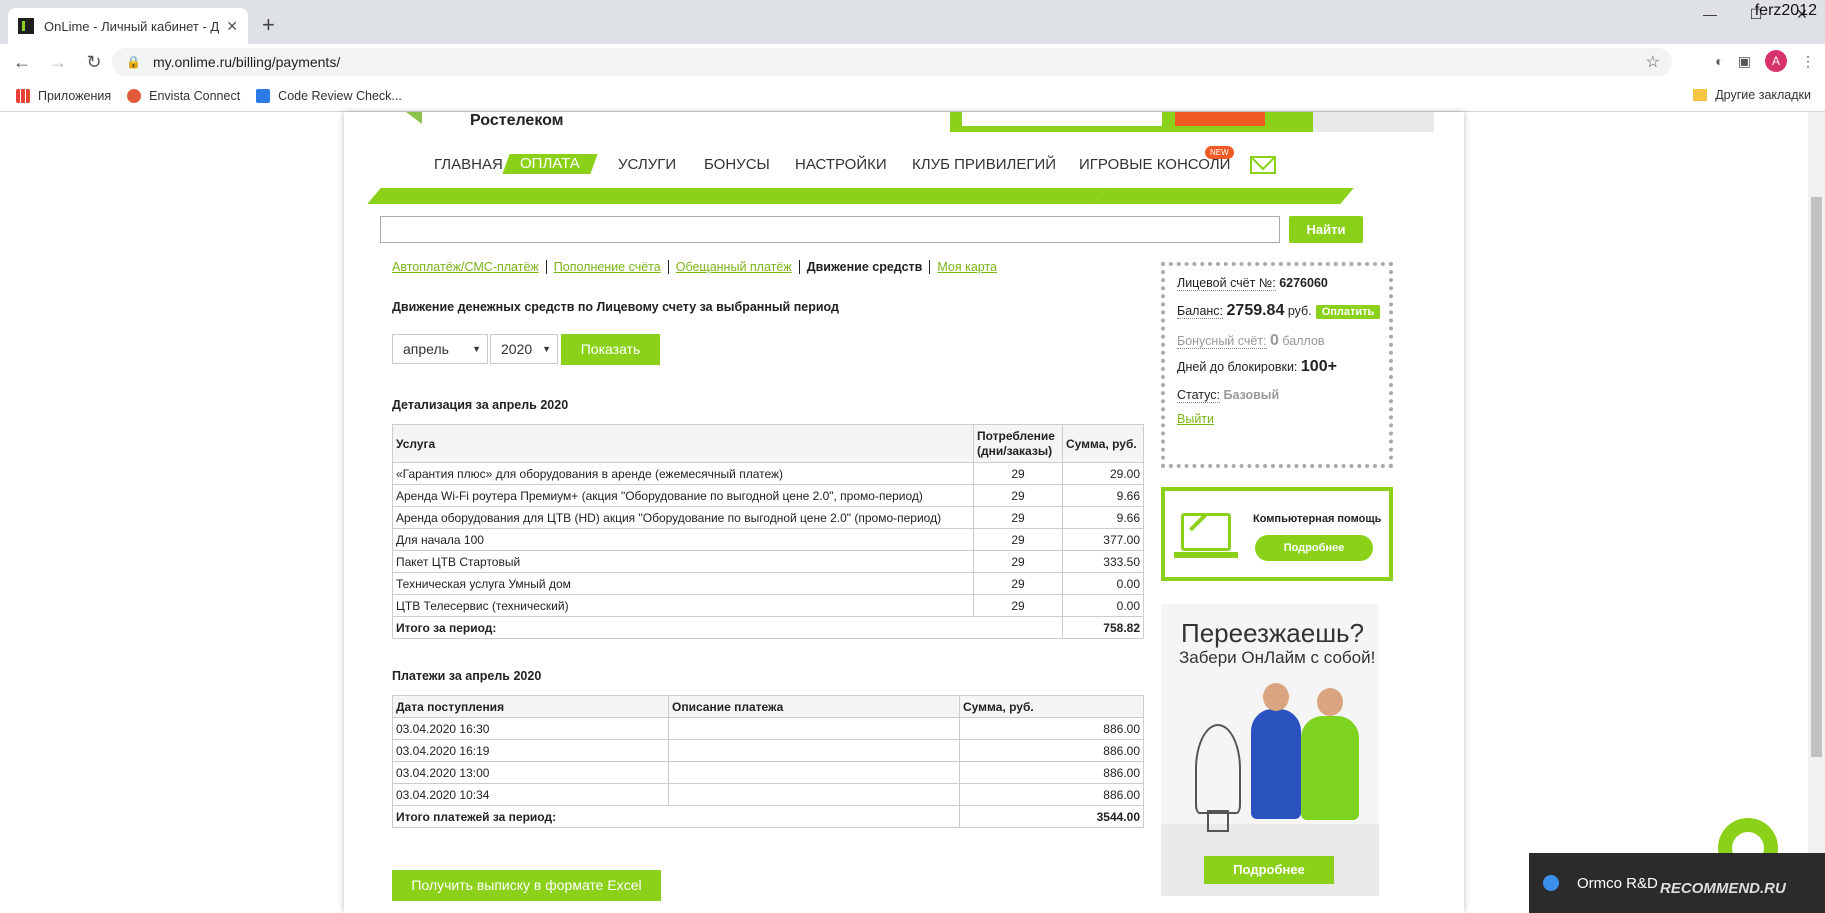 The height and width of the screenshot is (913, 1825). Describe the element at coordinates (1752, 95) in the screenshot. I see `other-bookmarks: Другие закладки` at that location.